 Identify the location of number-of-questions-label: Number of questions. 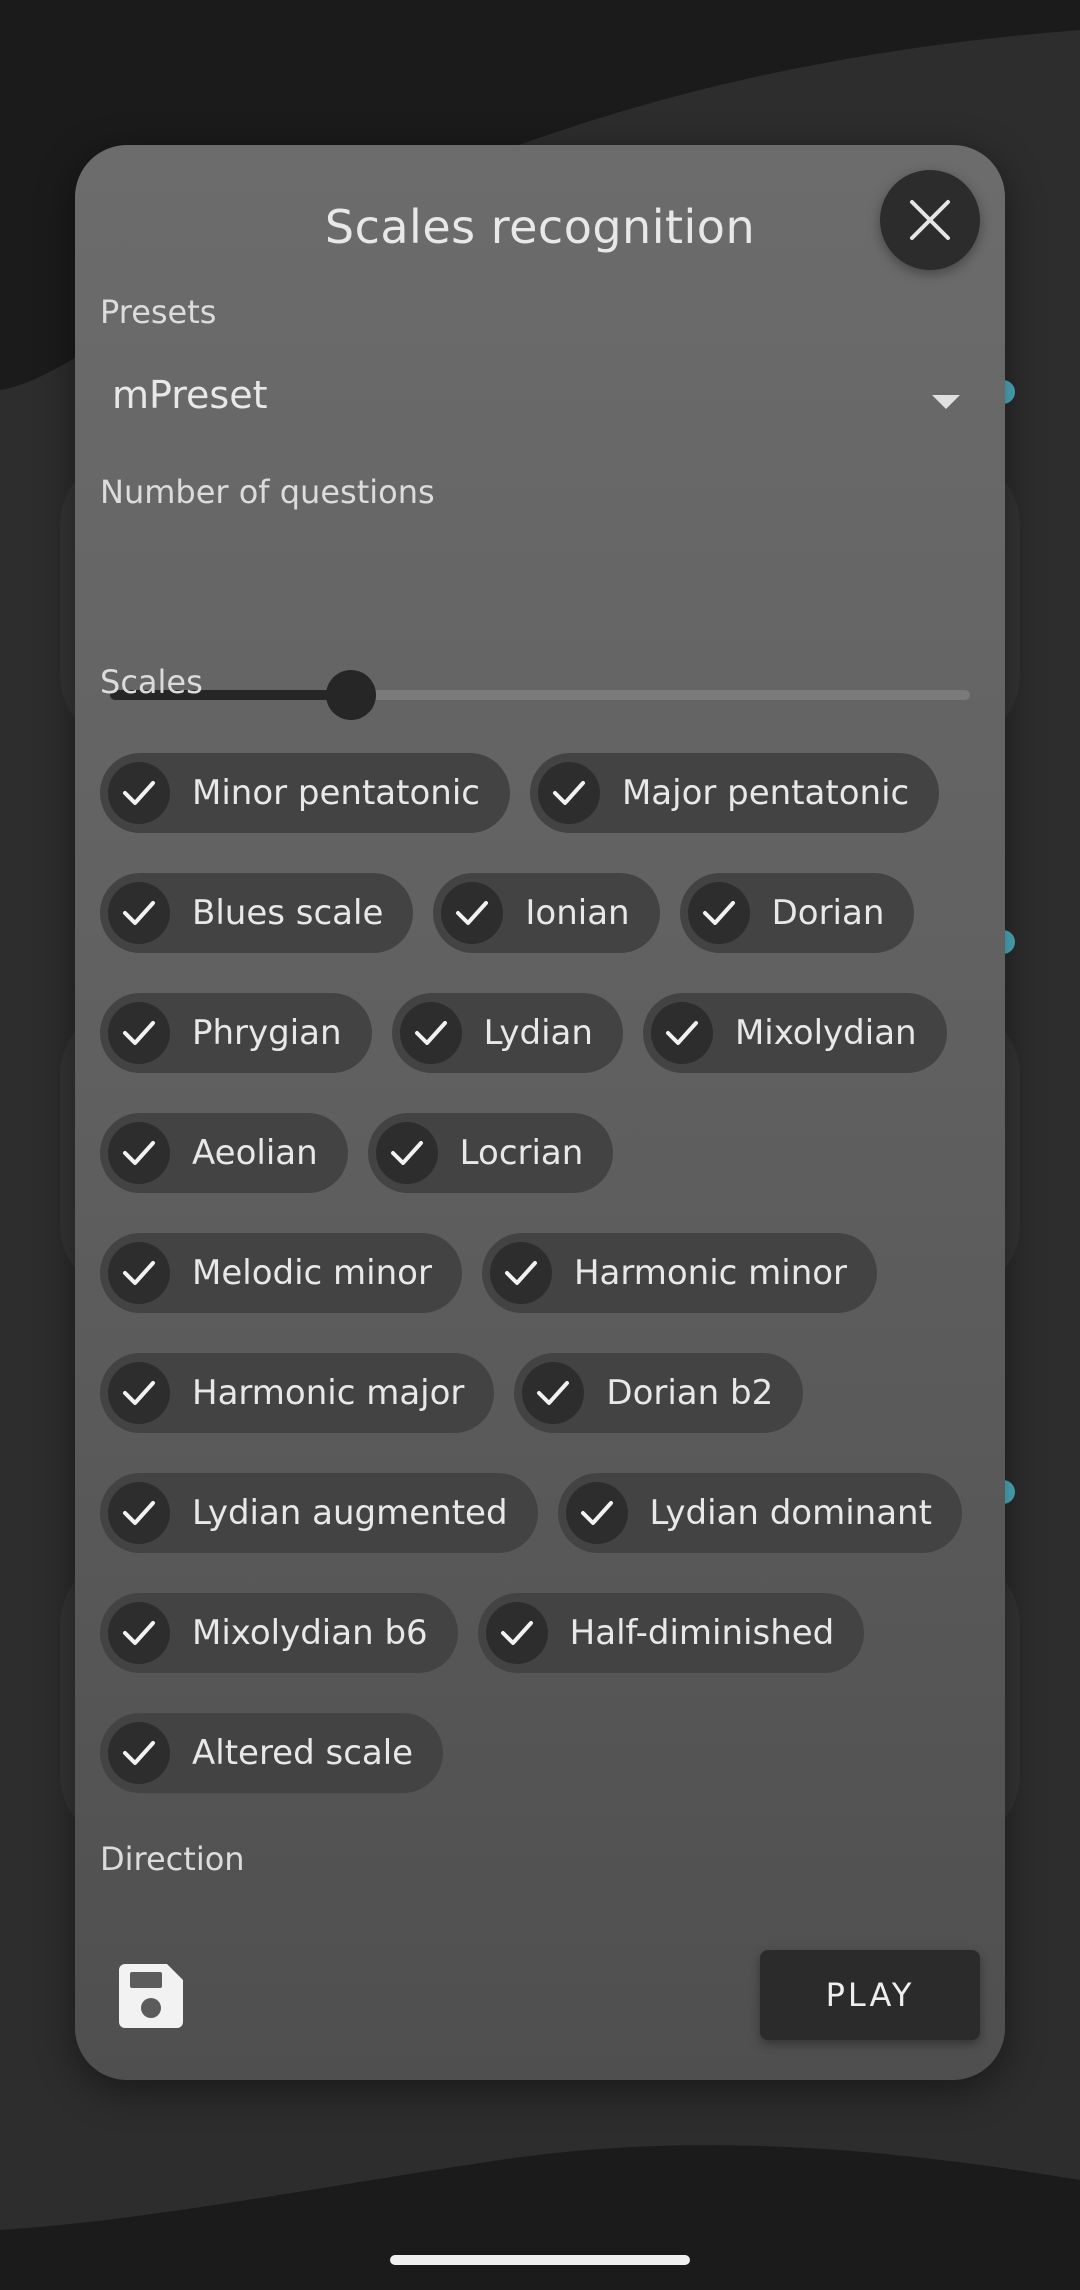
(267, 492).